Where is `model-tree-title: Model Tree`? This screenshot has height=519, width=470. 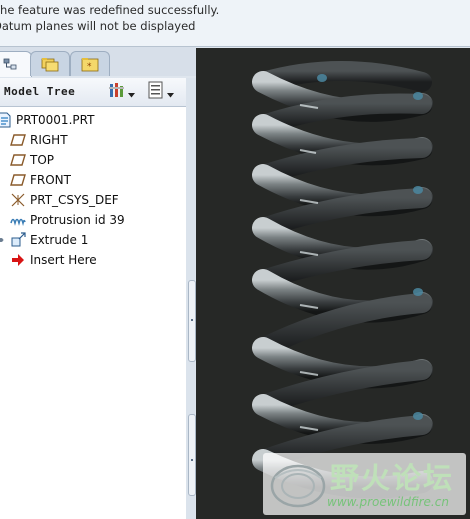 model-tree-title: Model Tree is located at coordinates (40, 91).